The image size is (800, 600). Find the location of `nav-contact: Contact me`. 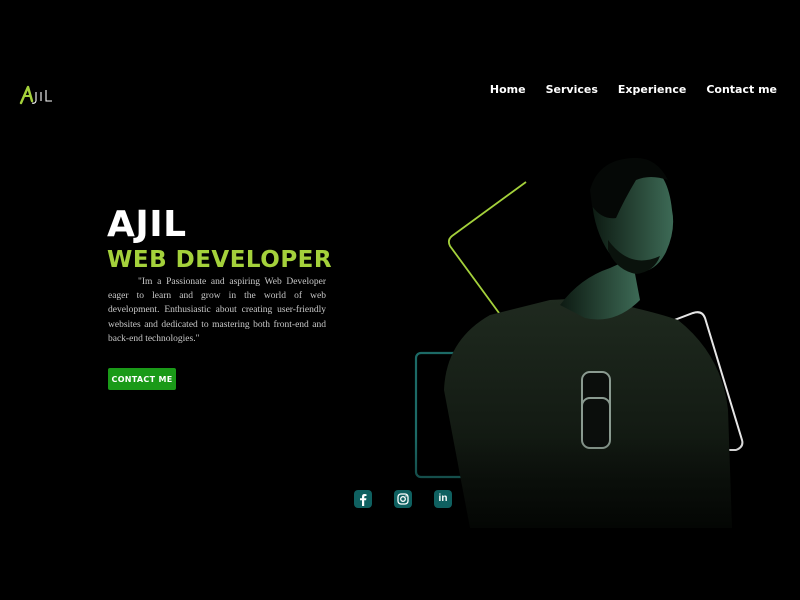

nav-contact: Contact me is located at coordinates (741, 89).